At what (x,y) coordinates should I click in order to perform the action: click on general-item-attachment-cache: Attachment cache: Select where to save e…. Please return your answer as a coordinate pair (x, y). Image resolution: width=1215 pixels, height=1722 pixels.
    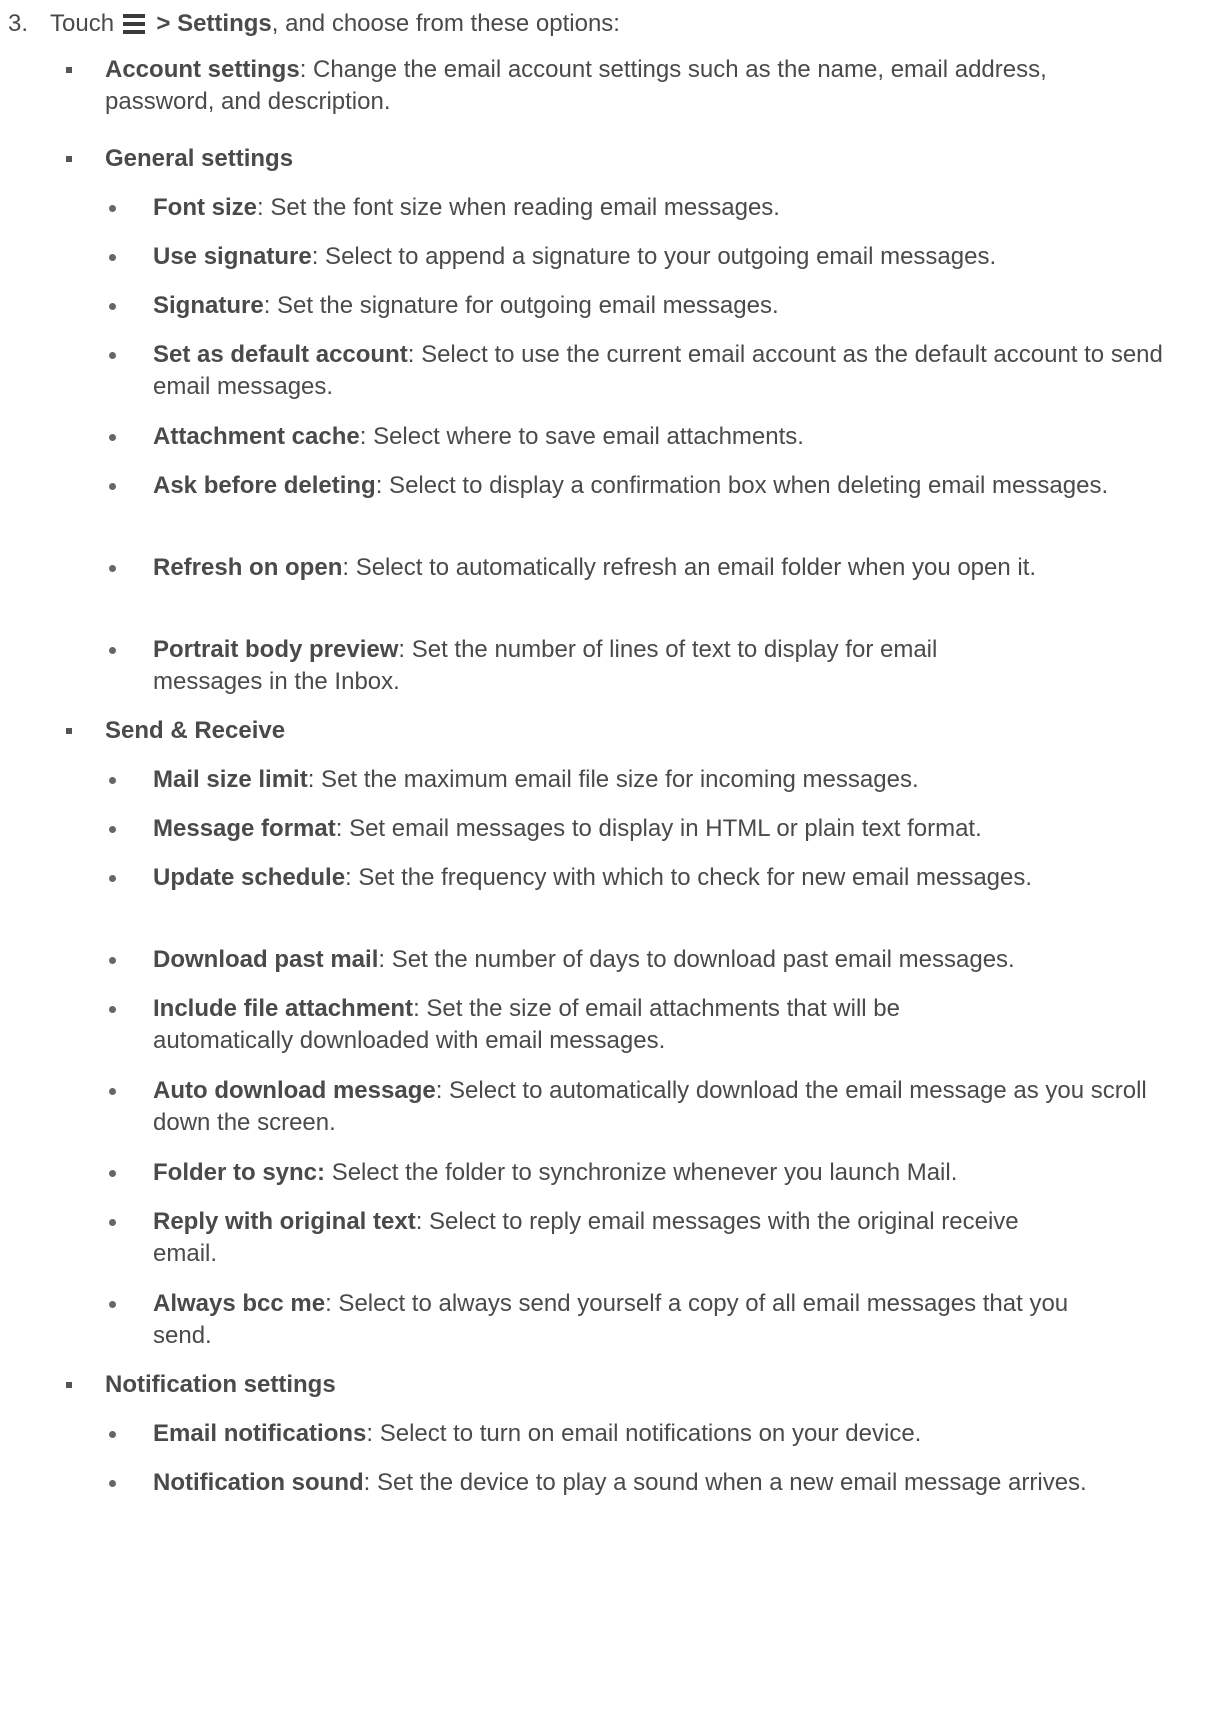
    Looking at the image, I should click on (478, 436).